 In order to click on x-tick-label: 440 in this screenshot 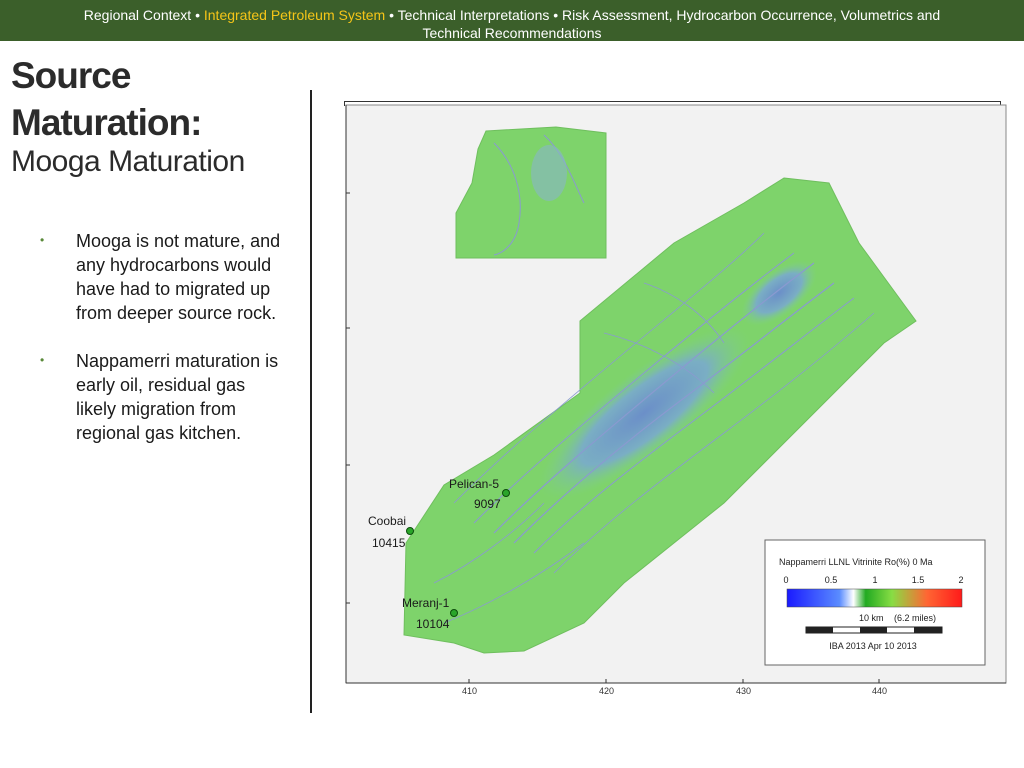, I will do `click(880, 691)`.